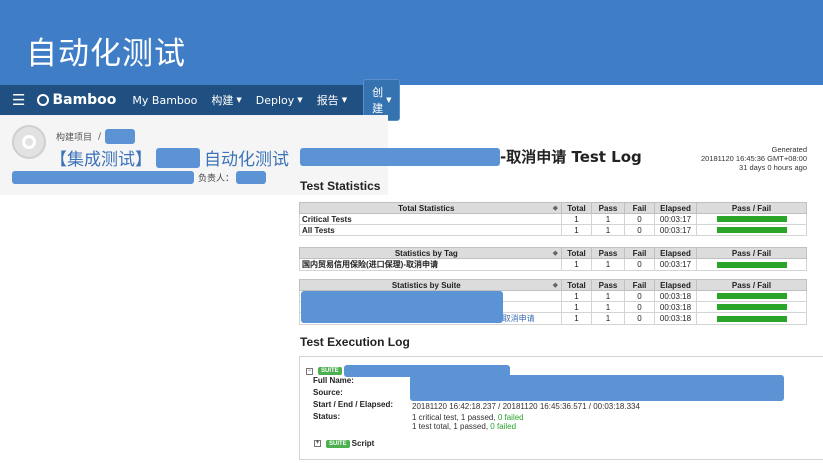 The width and height of the screenshot is (823, 463). I want to click on status-label: Status:, so click(327, 416).